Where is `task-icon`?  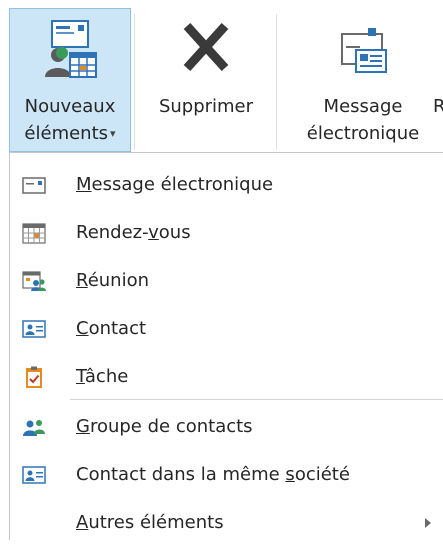
task-icon is located at coordinates (34, 377).